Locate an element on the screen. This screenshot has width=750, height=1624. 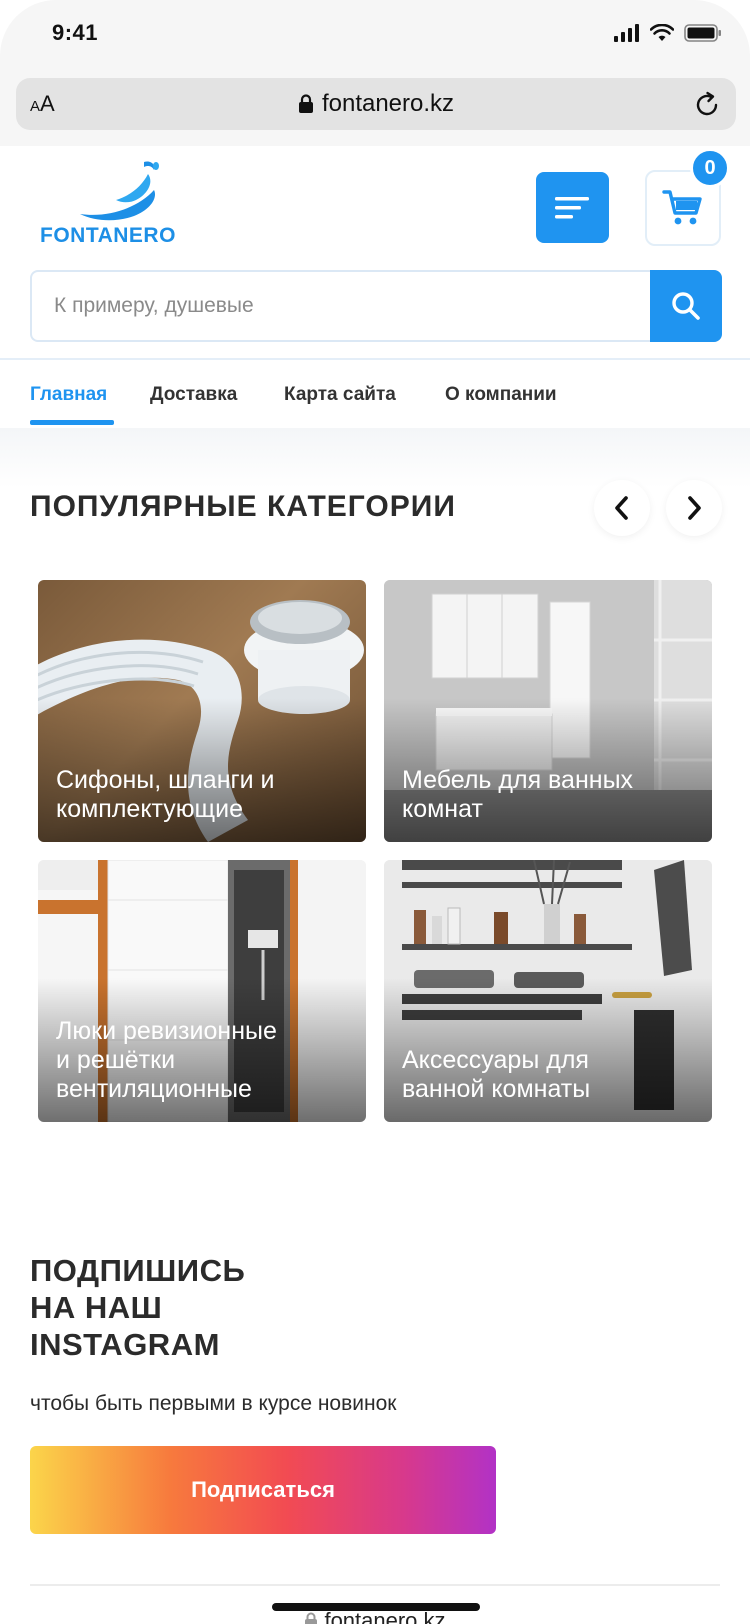
next-button is located at coordinates (694, 508).